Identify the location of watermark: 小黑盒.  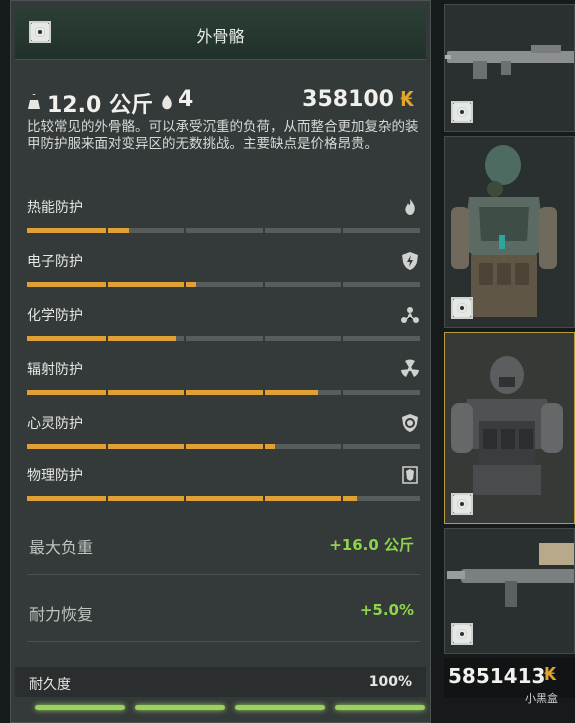
(541, 698).